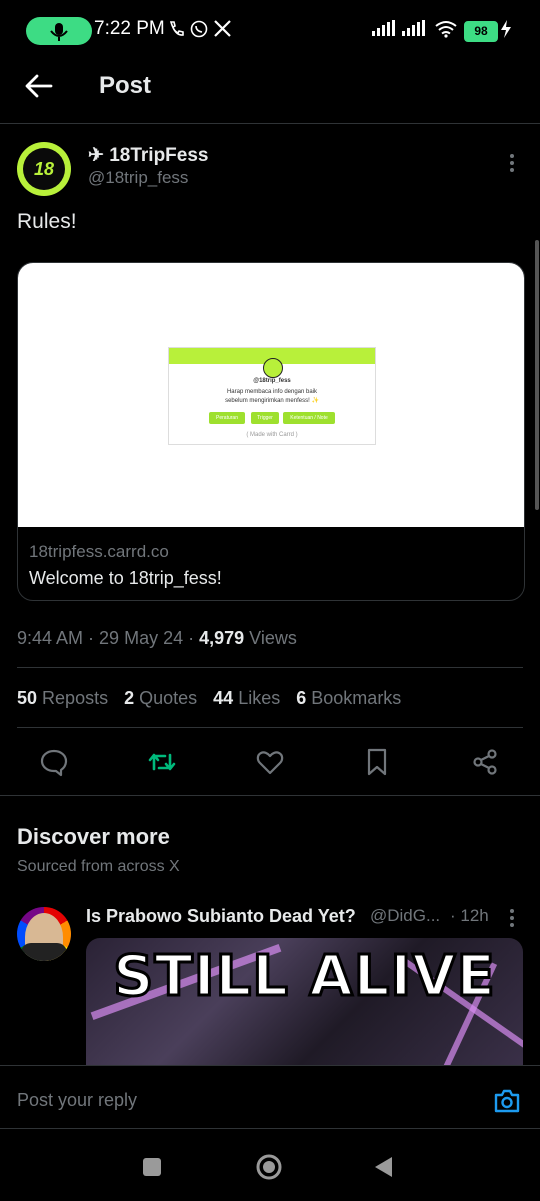 This screenshot has height=1201, width=540. Describe the element at coordinates (222, 638) in the screenshot. I see `views-count: 4,979` at that location.